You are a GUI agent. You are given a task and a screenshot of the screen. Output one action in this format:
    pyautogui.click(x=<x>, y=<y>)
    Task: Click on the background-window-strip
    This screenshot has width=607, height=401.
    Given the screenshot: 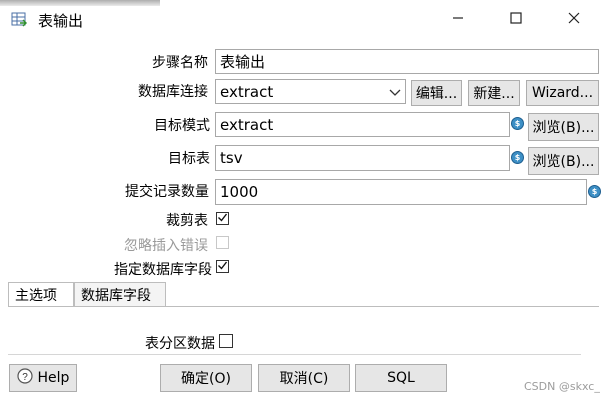 What is the action you would take?
    pyautogui.click(x=80, y=3)
    